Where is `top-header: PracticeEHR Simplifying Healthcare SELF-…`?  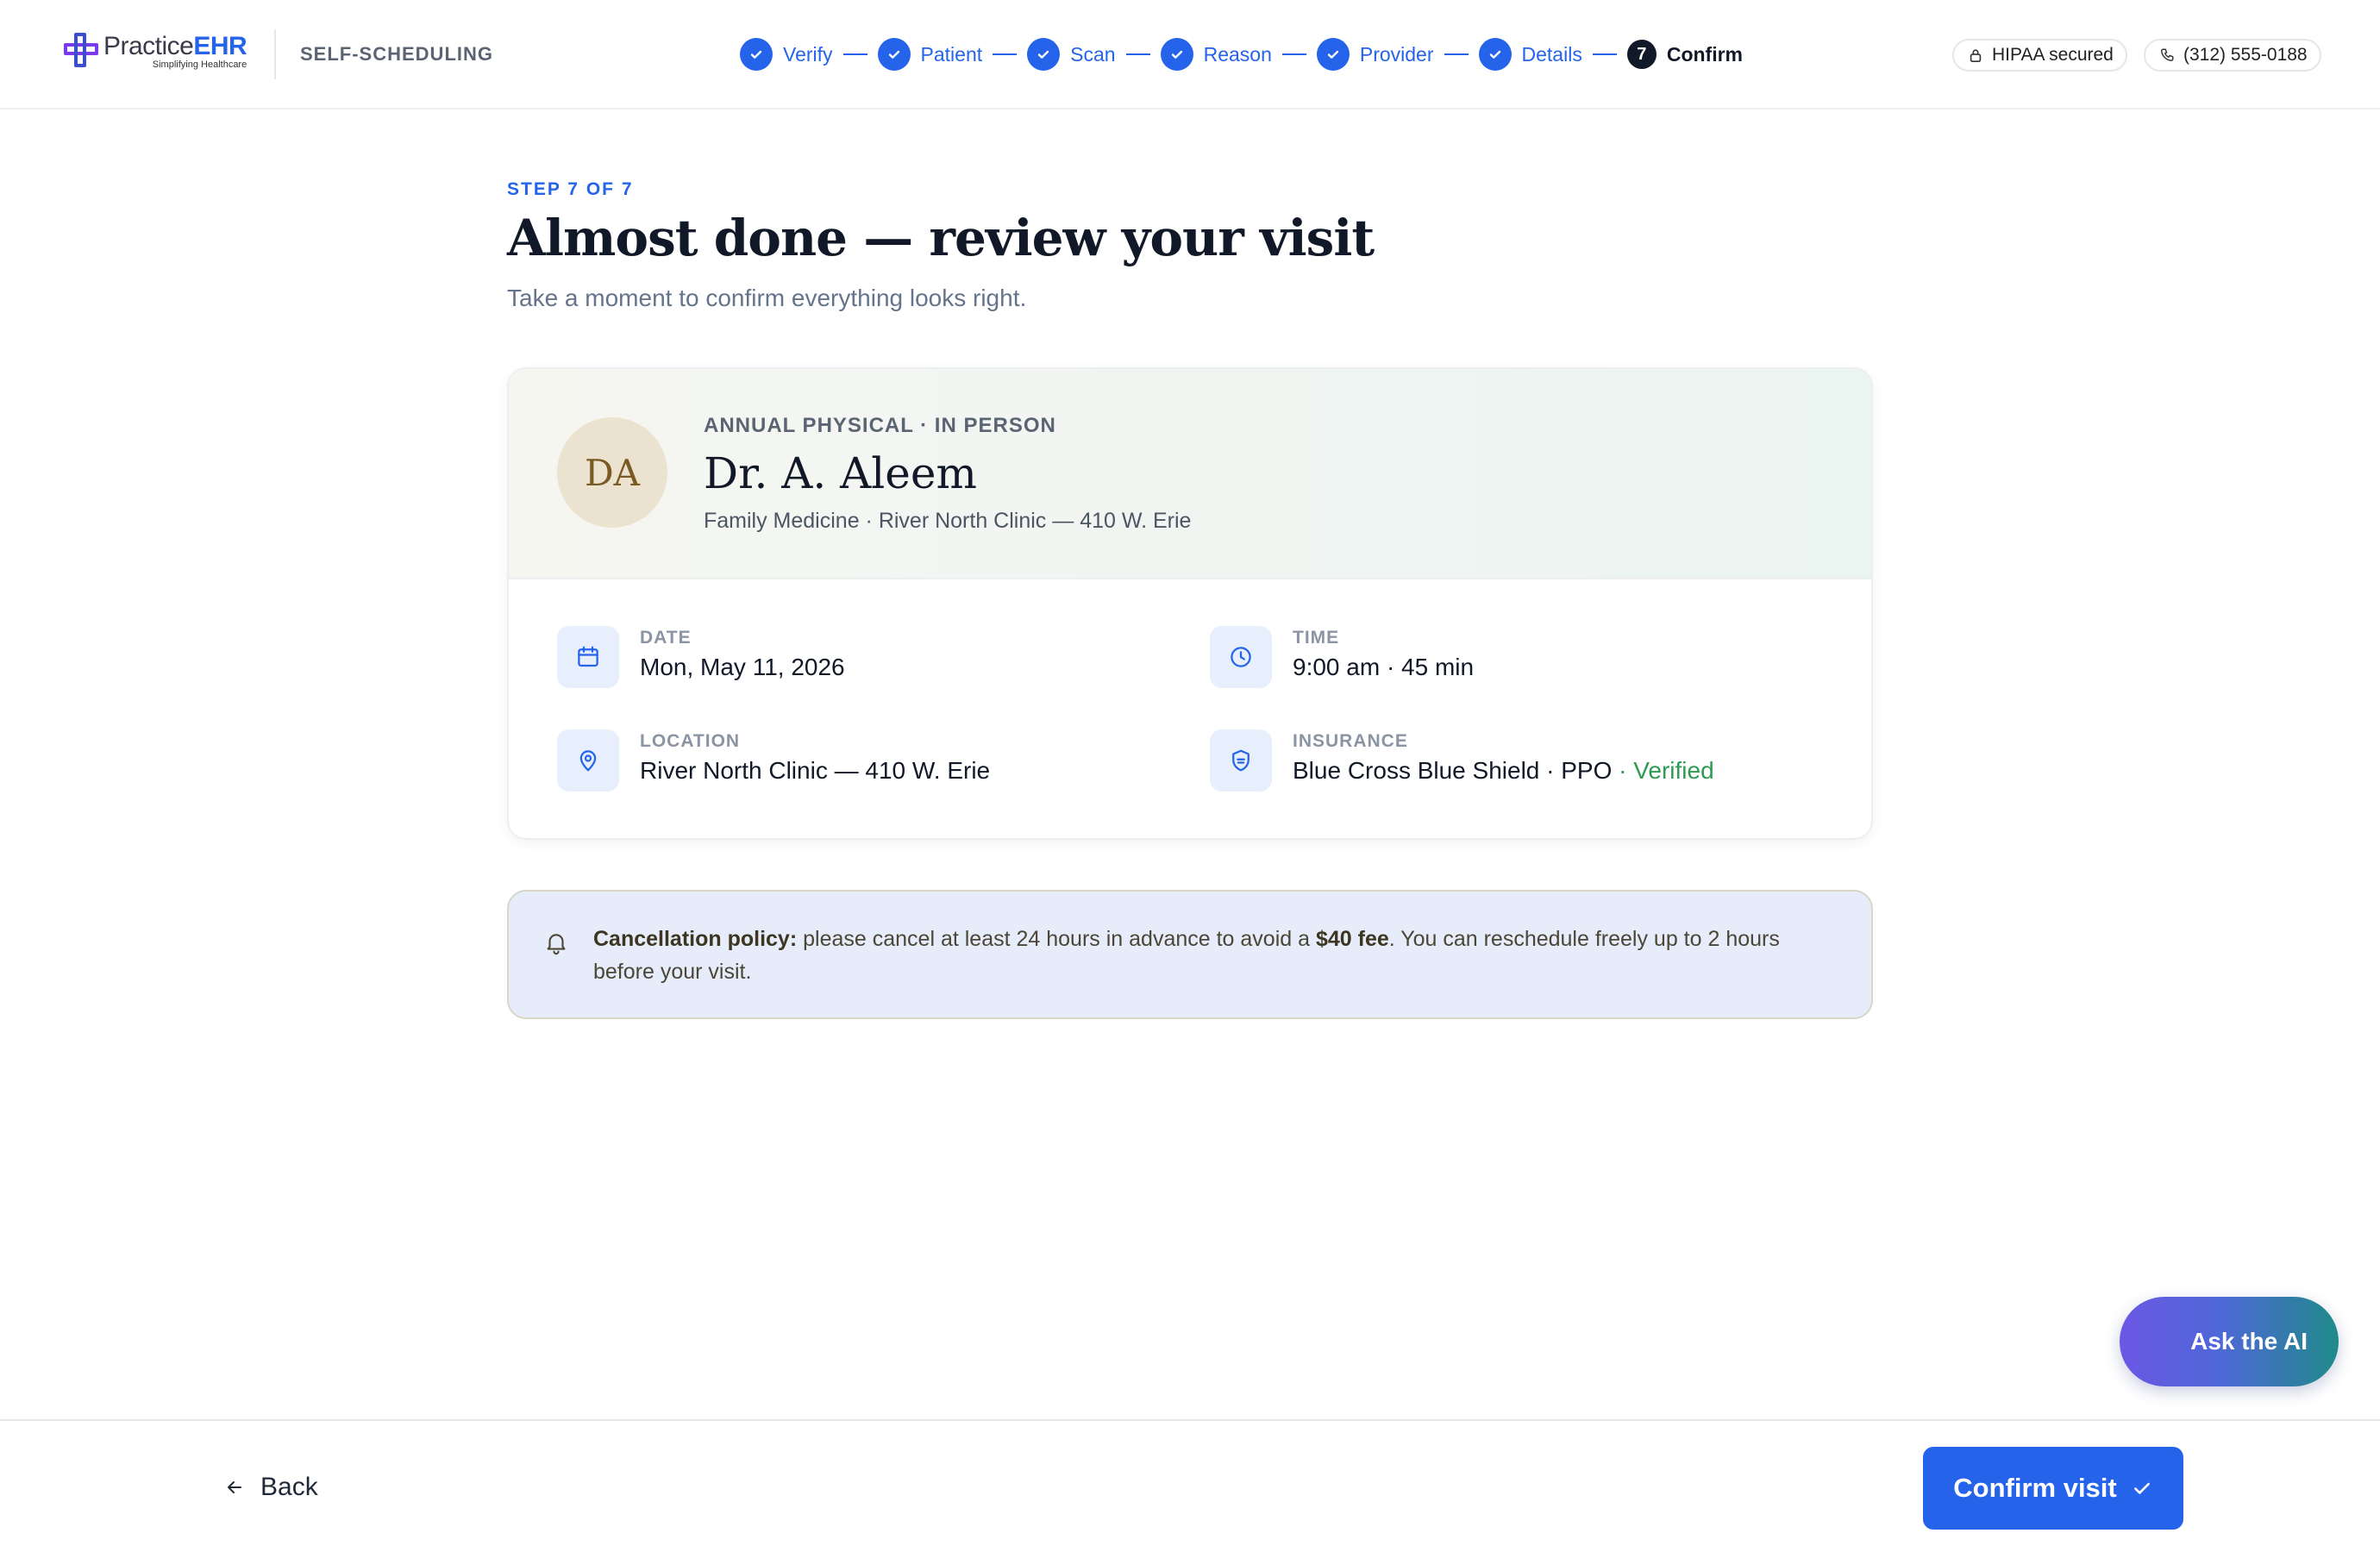 top-header: PracticeEHR Simplifying Healthcare SELF-… is located at coordinates (1190, 55).